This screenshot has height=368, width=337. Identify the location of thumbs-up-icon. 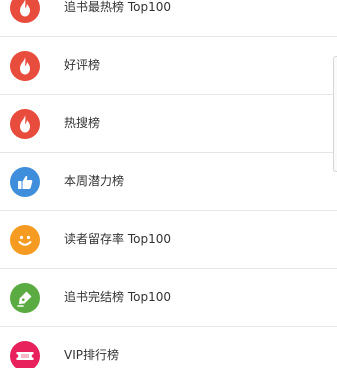
(25, 182).